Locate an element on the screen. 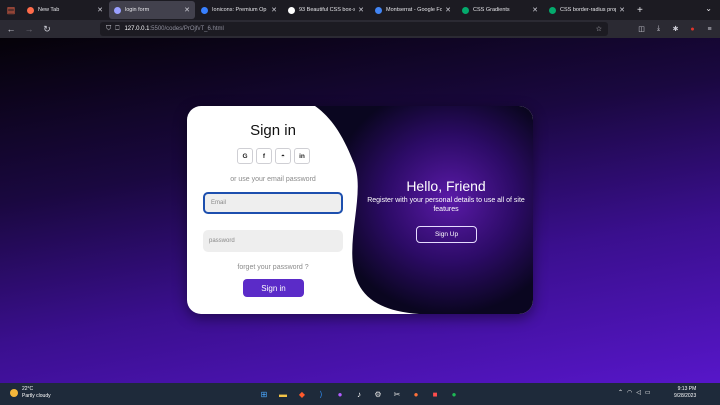 This screenshot has height=405, width=720. tiktok-icon: ♪ is located at coordinates (359, 394).